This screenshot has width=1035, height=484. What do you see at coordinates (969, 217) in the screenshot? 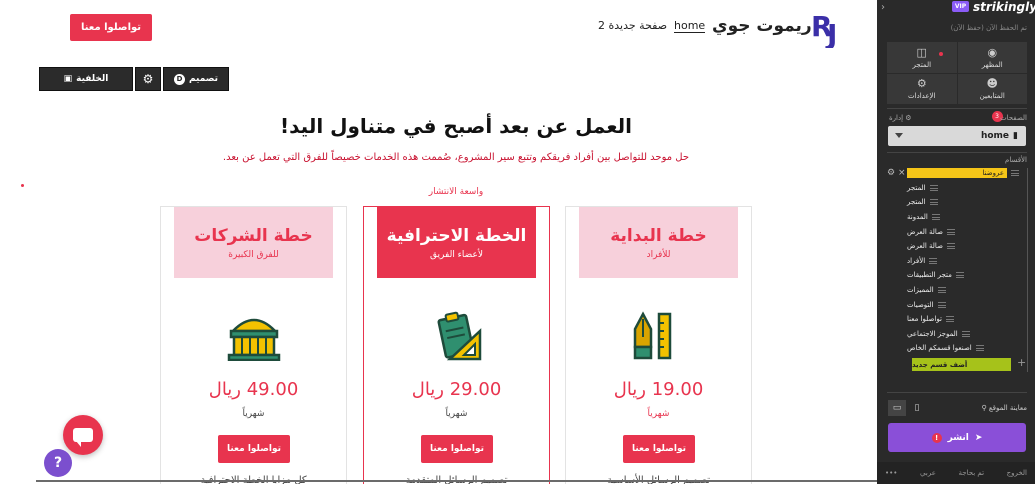
I see `section-item: المدونة` at bounding box center [969, 217].